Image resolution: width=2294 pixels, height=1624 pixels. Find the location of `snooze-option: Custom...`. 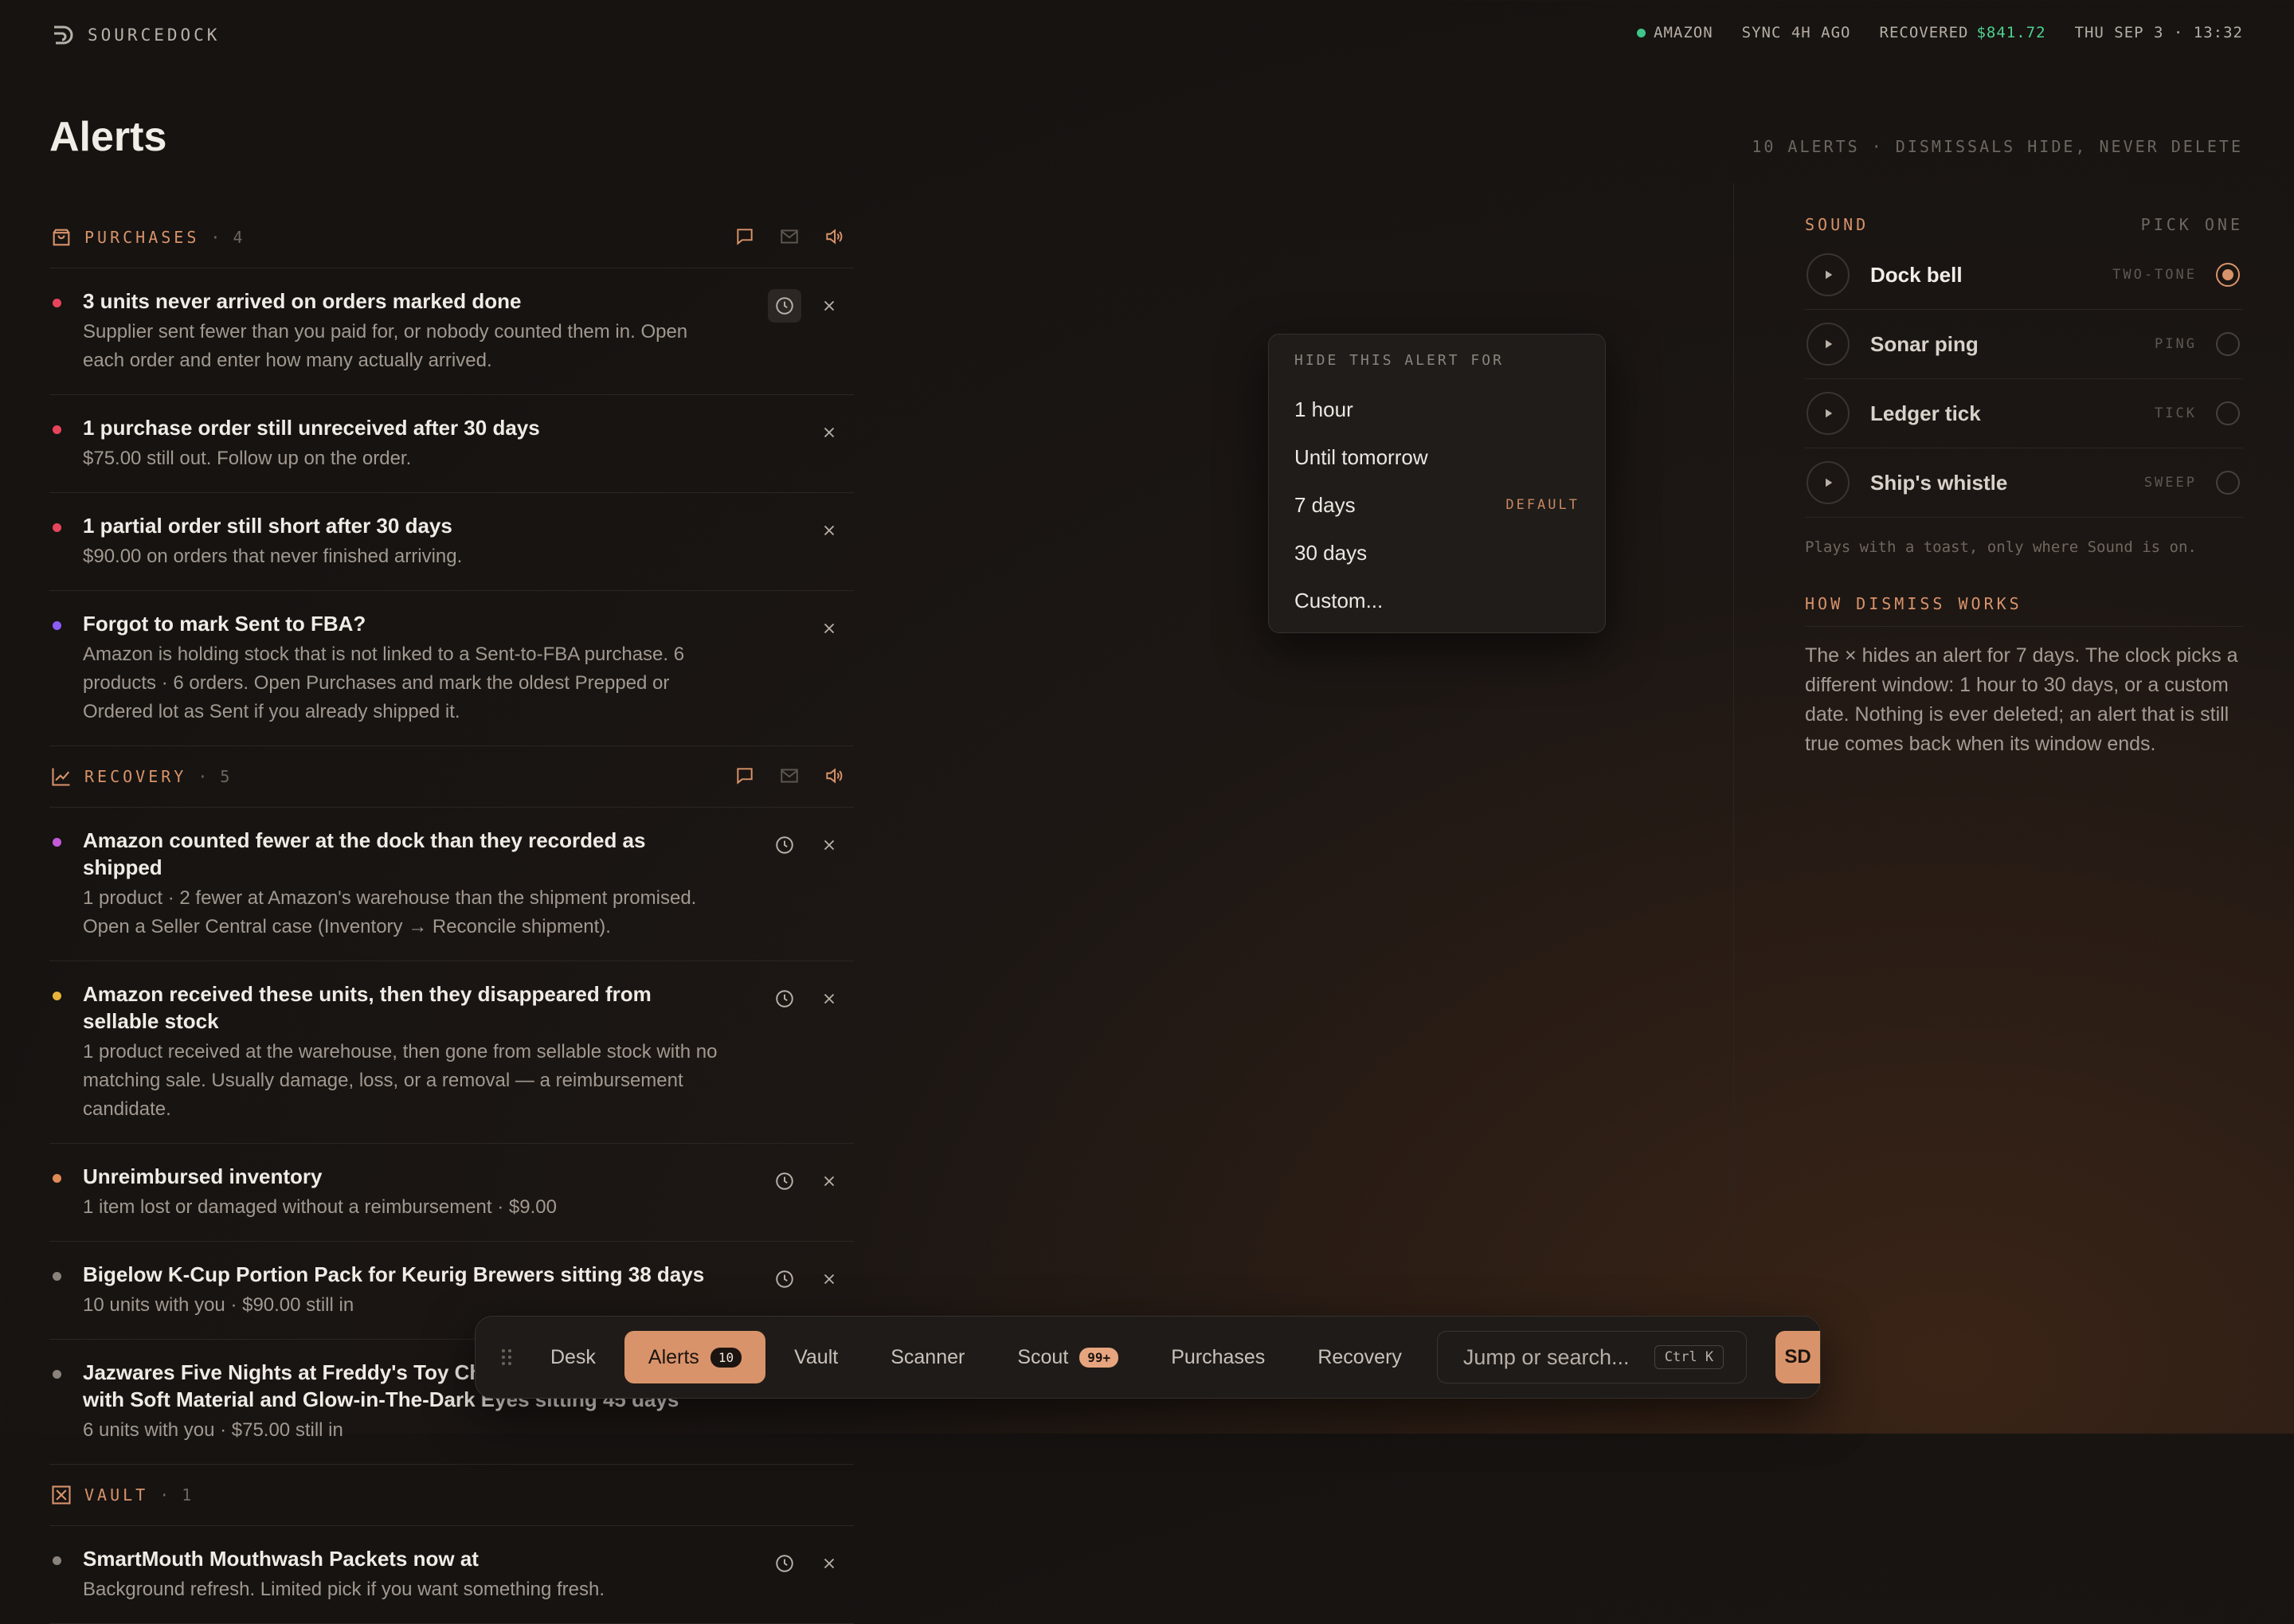

snooze-option: Custom... is located at coordinates (1437, 600).